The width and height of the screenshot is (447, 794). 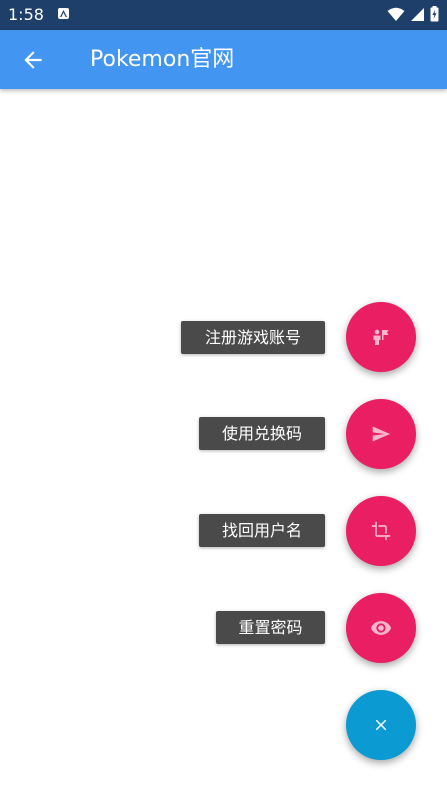 I want to click on status-bar: 1:58, so click(x=223, y=15).